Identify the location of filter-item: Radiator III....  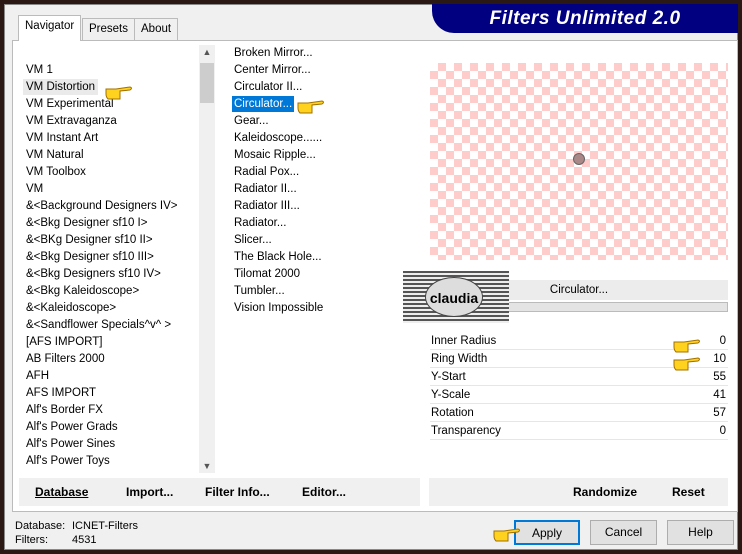
(267, 206).